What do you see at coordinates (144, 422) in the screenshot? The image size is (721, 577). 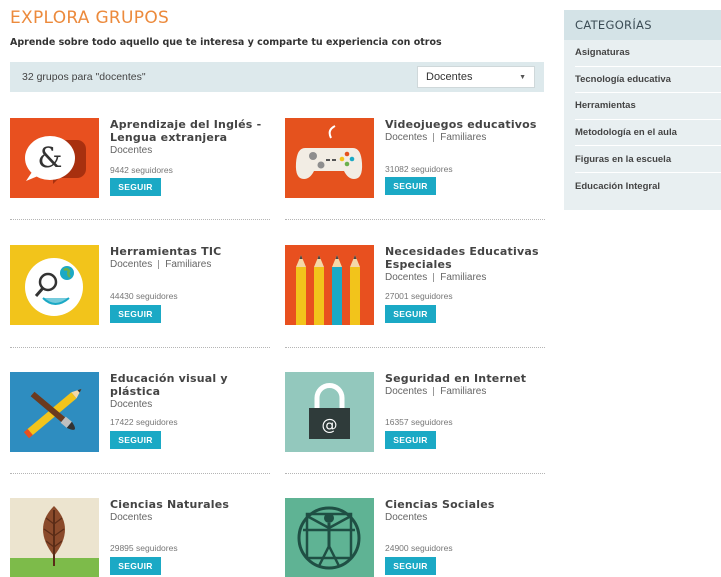 I see `followers-count: 17422 seguidores` at bounding box center [144, 422].